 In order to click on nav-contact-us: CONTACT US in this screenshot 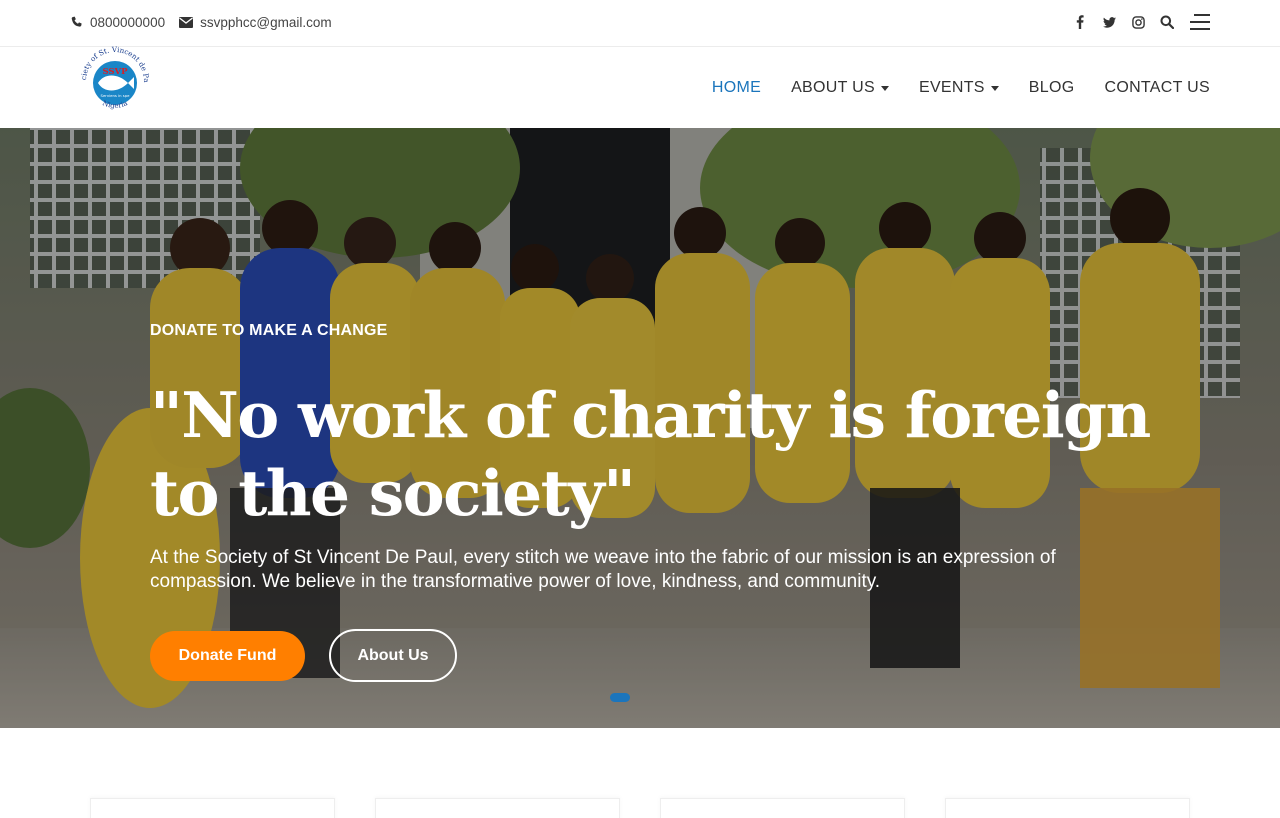, I will do `click(1157, 88)`.